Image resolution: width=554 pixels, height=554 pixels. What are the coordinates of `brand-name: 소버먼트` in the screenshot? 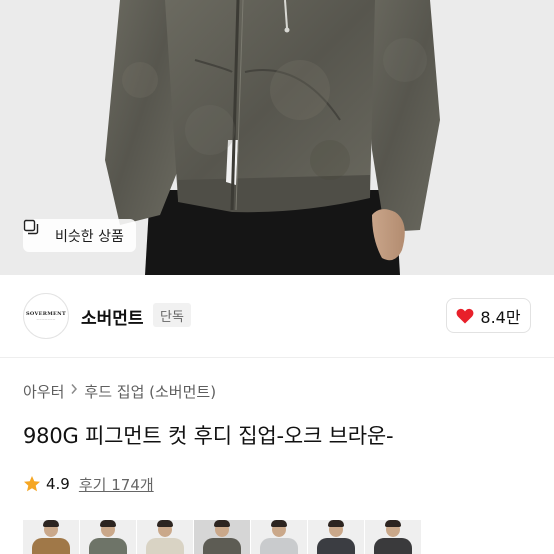 It's located at (112, 316).